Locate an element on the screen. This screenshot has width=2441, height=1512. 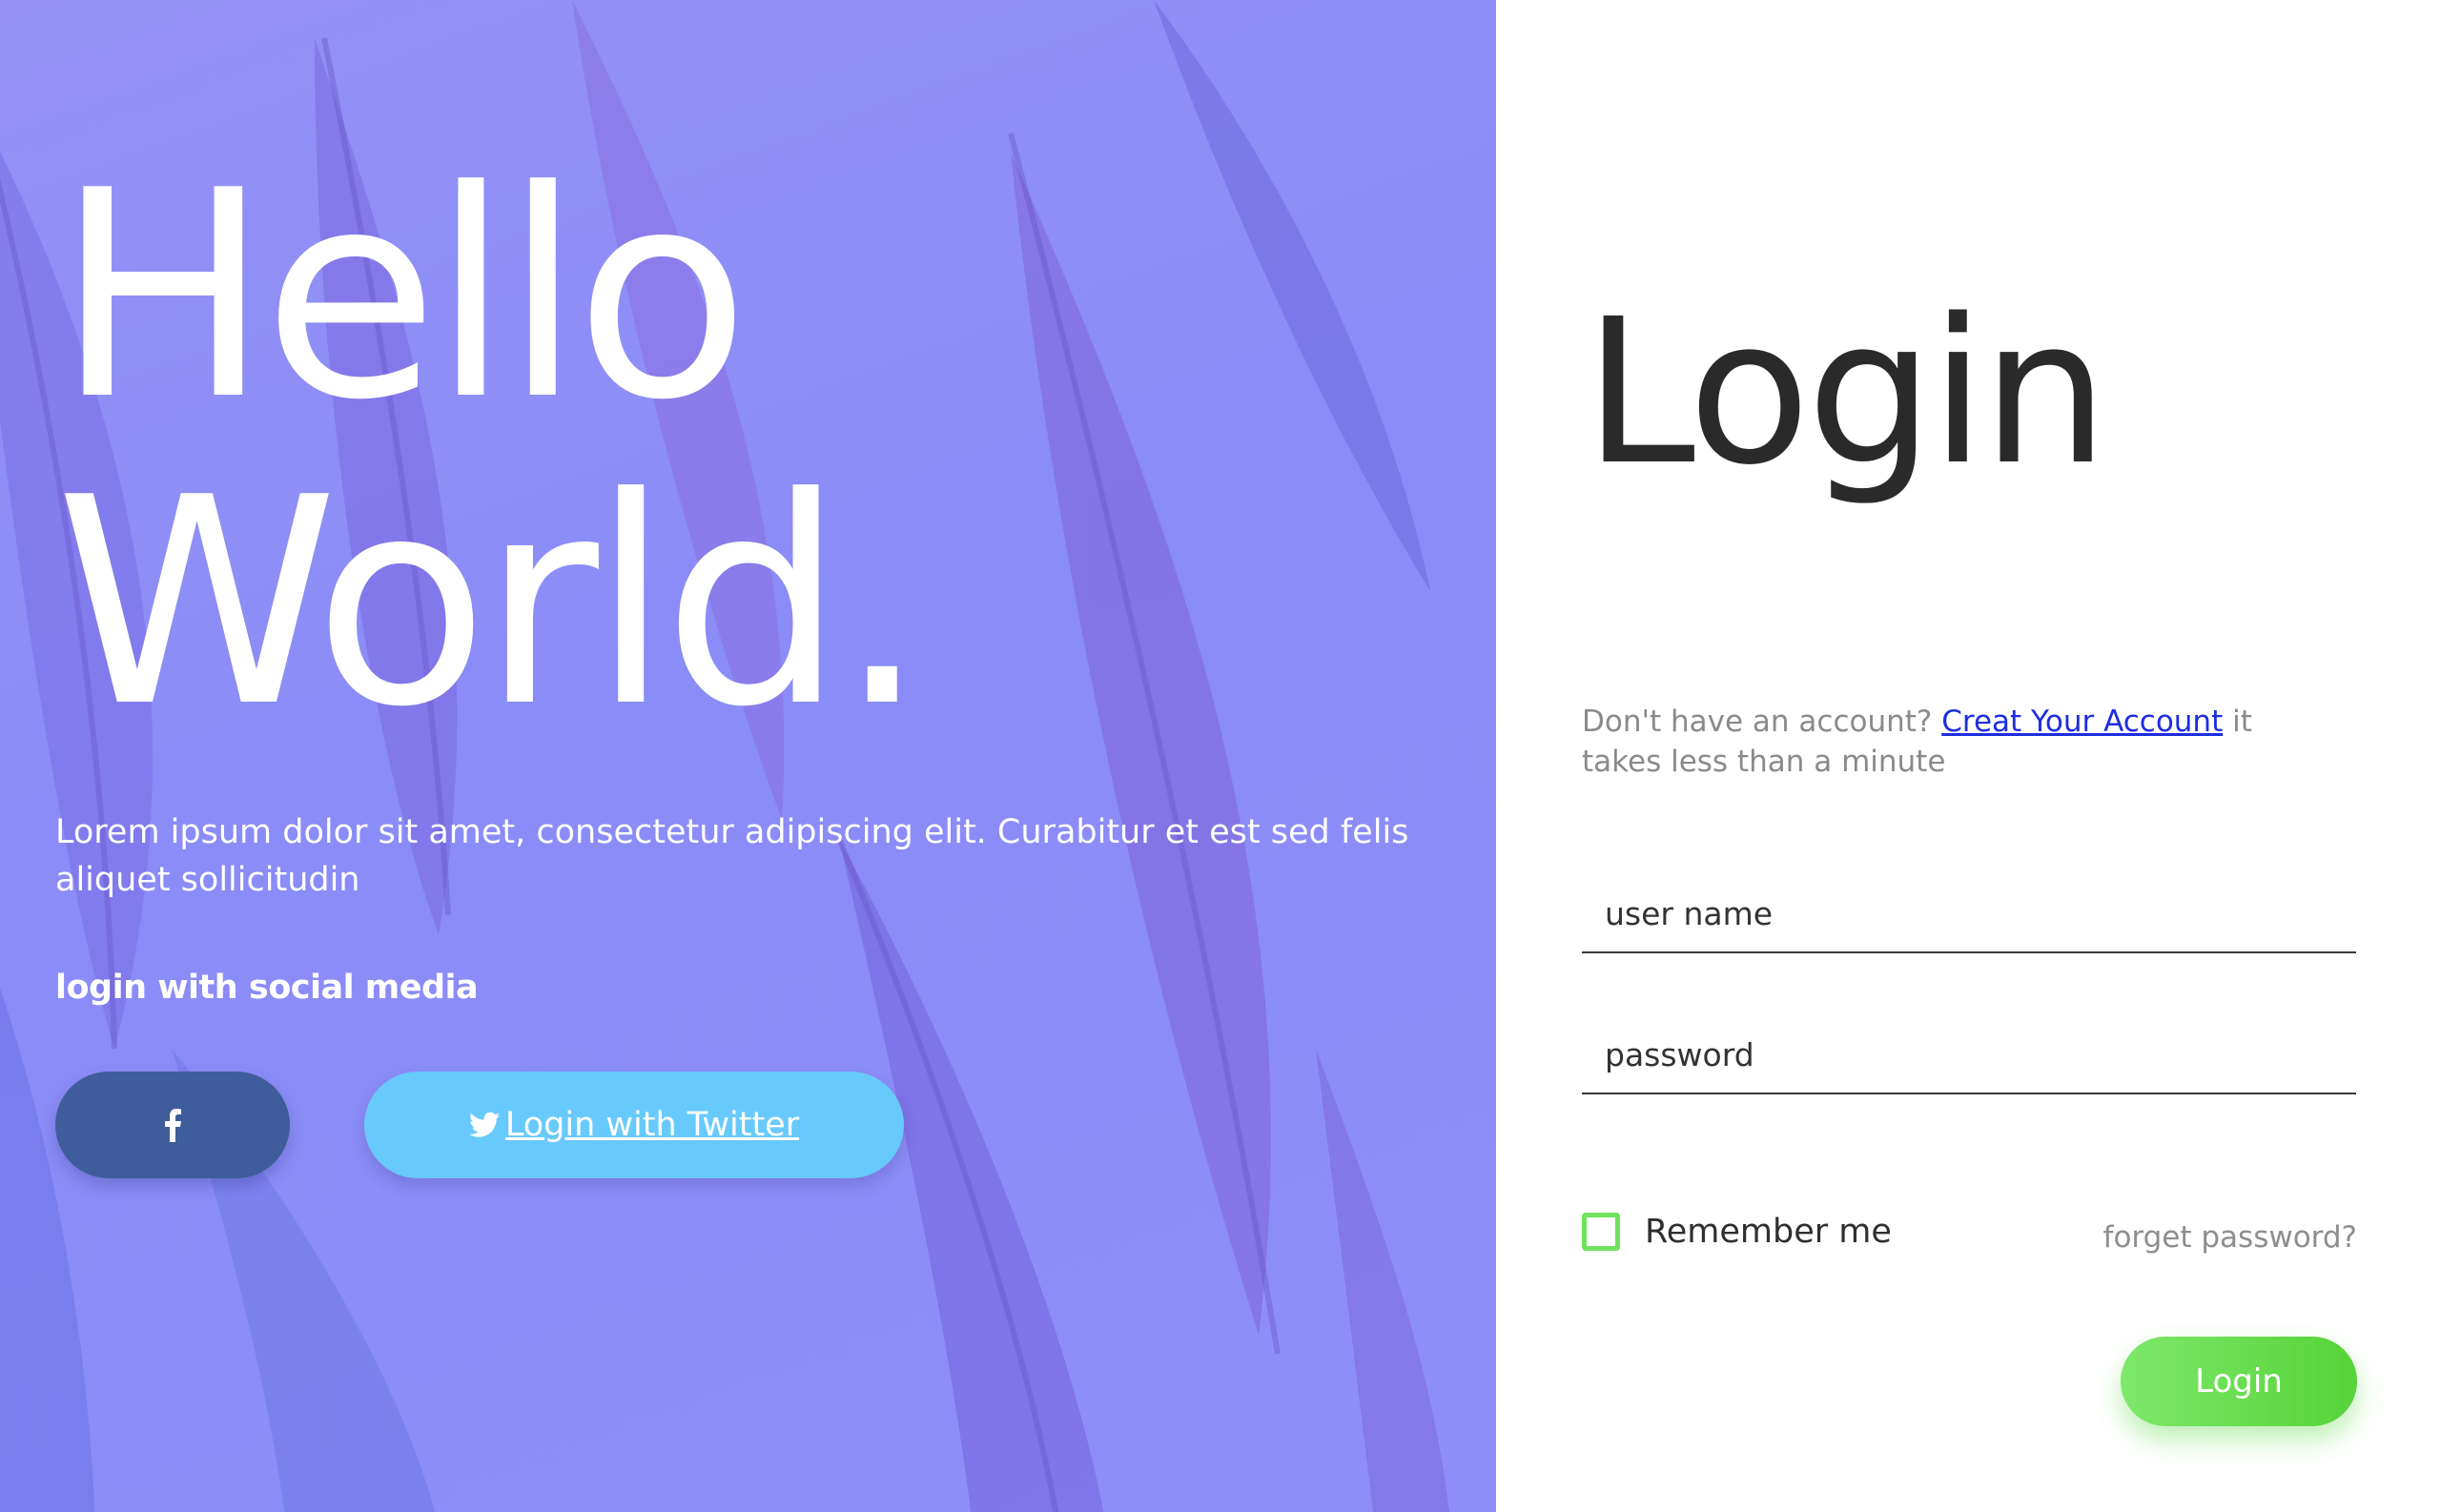
twitter-login-button: Login with Twitter is located at coordinates (634, 1125).